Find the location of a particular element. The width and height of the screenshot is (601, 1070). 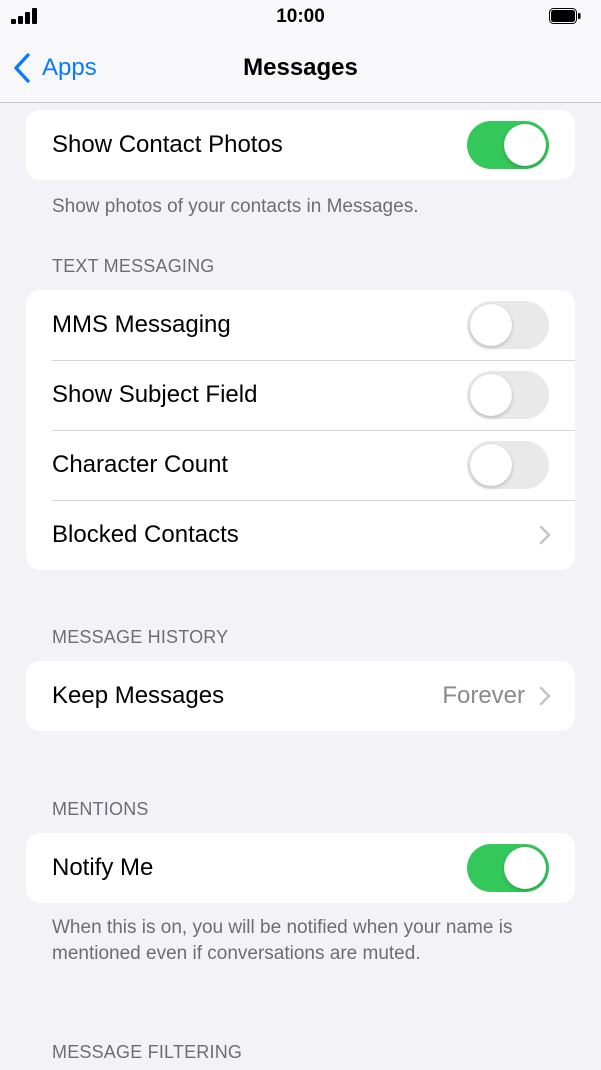

show-subject-field-row: Show Subject Field is located at coordinates (300, 395).